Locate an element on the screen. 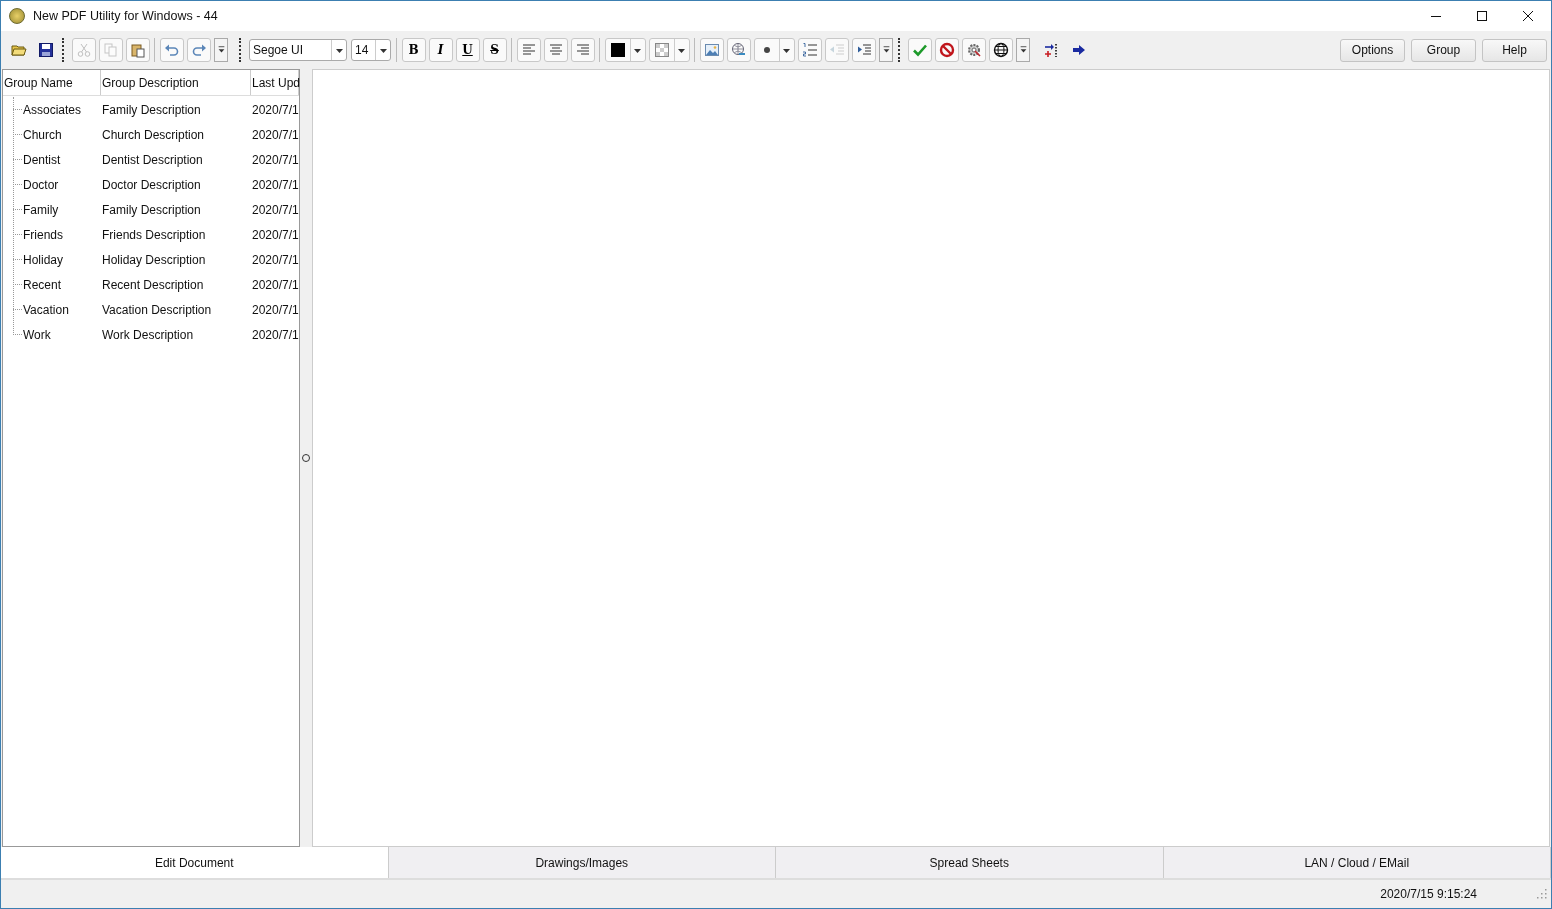 This screenshot has height=909, width=1552. bold-button: B is located at coordinates (413, 50).